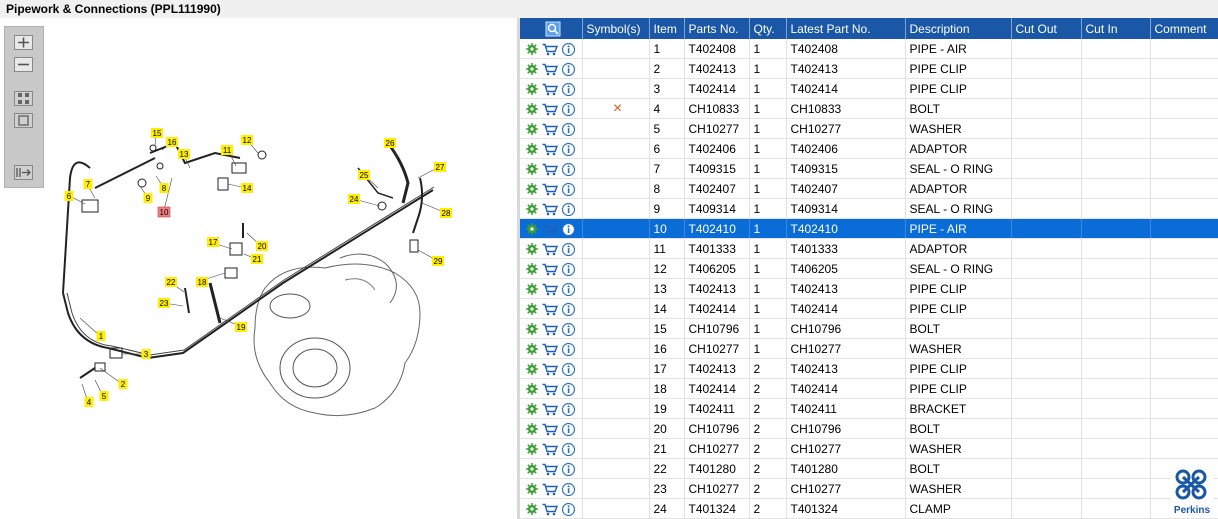 The height and width of the screenshot is (519, 1218). Describe the element at coordinates (958, 28) in the screenshot. I see `header-description: Description` at that location.